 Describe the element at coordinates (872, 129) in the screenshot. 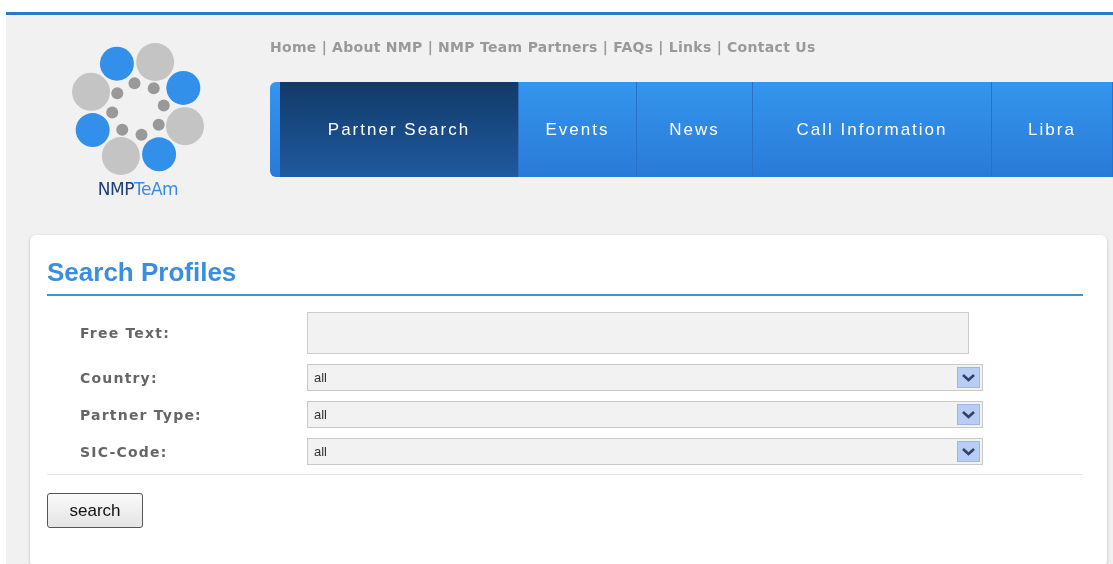

I see `nav-tab: Call Information` at that location.